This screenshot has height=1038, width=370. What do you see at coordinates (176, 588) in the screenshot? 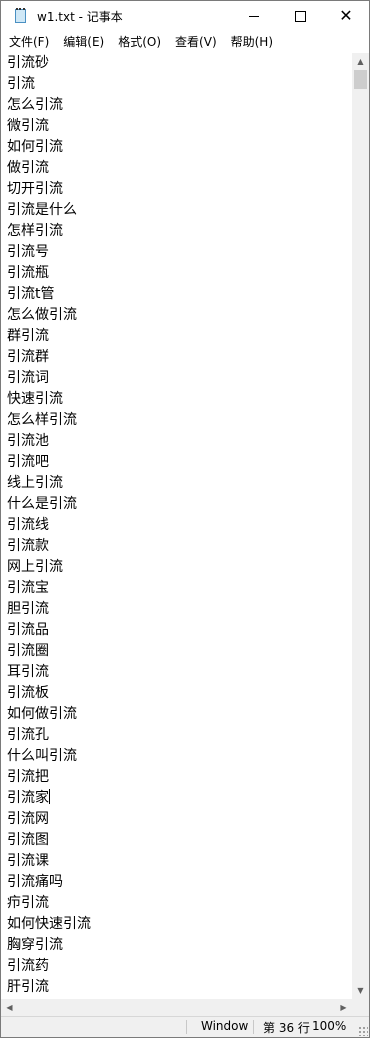
I see `text-line: 引流宝` at bounding box center [176, 588].